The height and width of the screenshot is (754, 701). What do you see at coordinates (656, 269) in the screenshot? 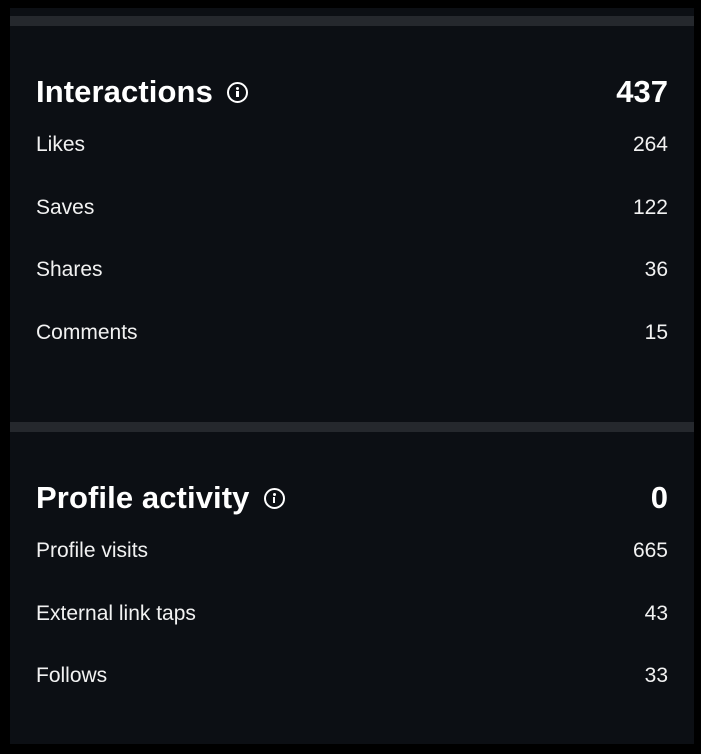
I see `row-value: 36` at bounding box center [656, 269].